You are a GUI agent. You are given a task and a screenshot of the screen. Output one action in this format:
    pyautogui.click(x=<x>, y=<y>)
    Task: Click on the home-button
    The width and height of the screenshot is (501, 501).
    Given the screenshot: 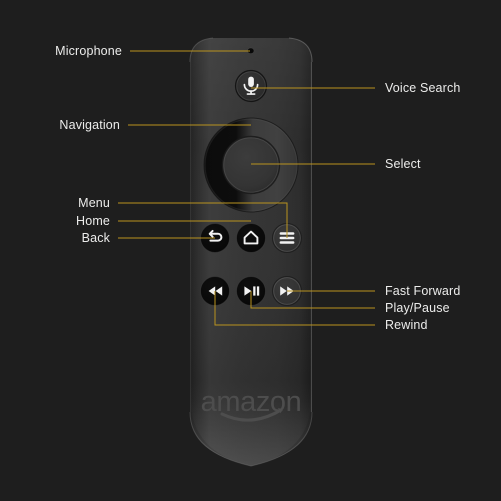 What is the action you would take?
    pyautogui.click(x=251, y=238)
    